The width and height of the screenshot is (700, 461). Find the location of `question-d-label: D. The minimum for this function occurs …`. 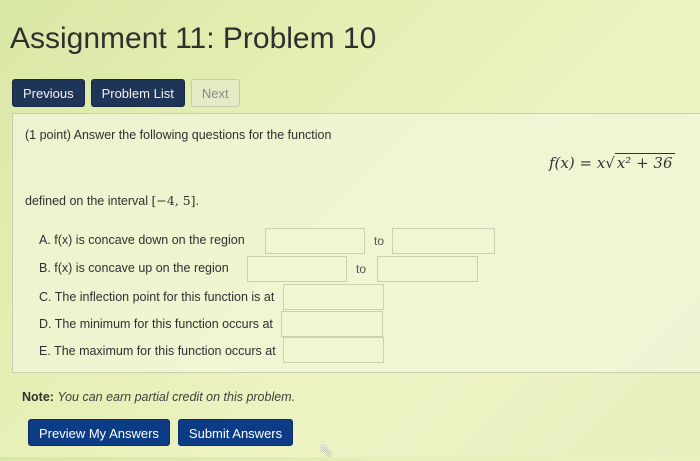

question-d-label: D. The minimum for this function occurs … is located at coordinates (156, 324).